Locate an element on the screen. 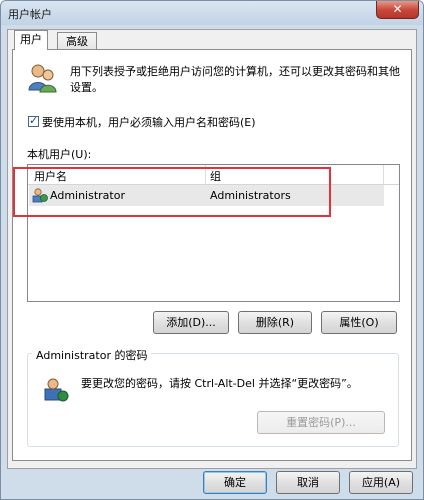  tab-users: 用户 is located at coordinates (31, 40).